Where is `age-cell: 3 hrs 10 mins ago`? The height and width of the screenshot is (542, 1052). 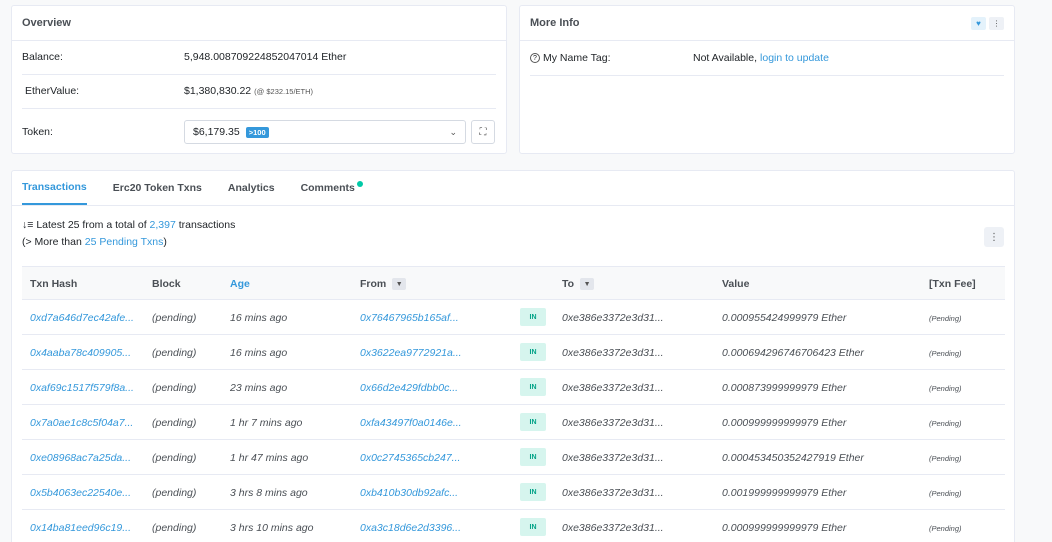 age-cell: 3 hrs 10 mins ago is located at coordinates (272, 528).